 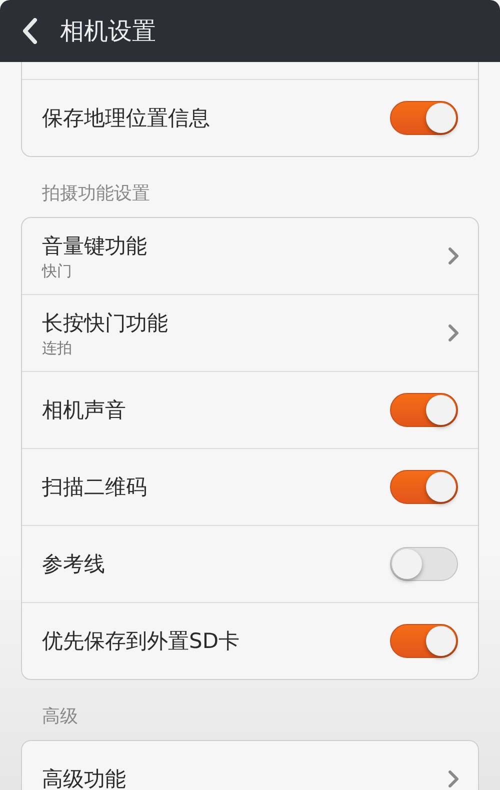 I want to click on setting-title: 音量键功能, so click(x=94, y=246).